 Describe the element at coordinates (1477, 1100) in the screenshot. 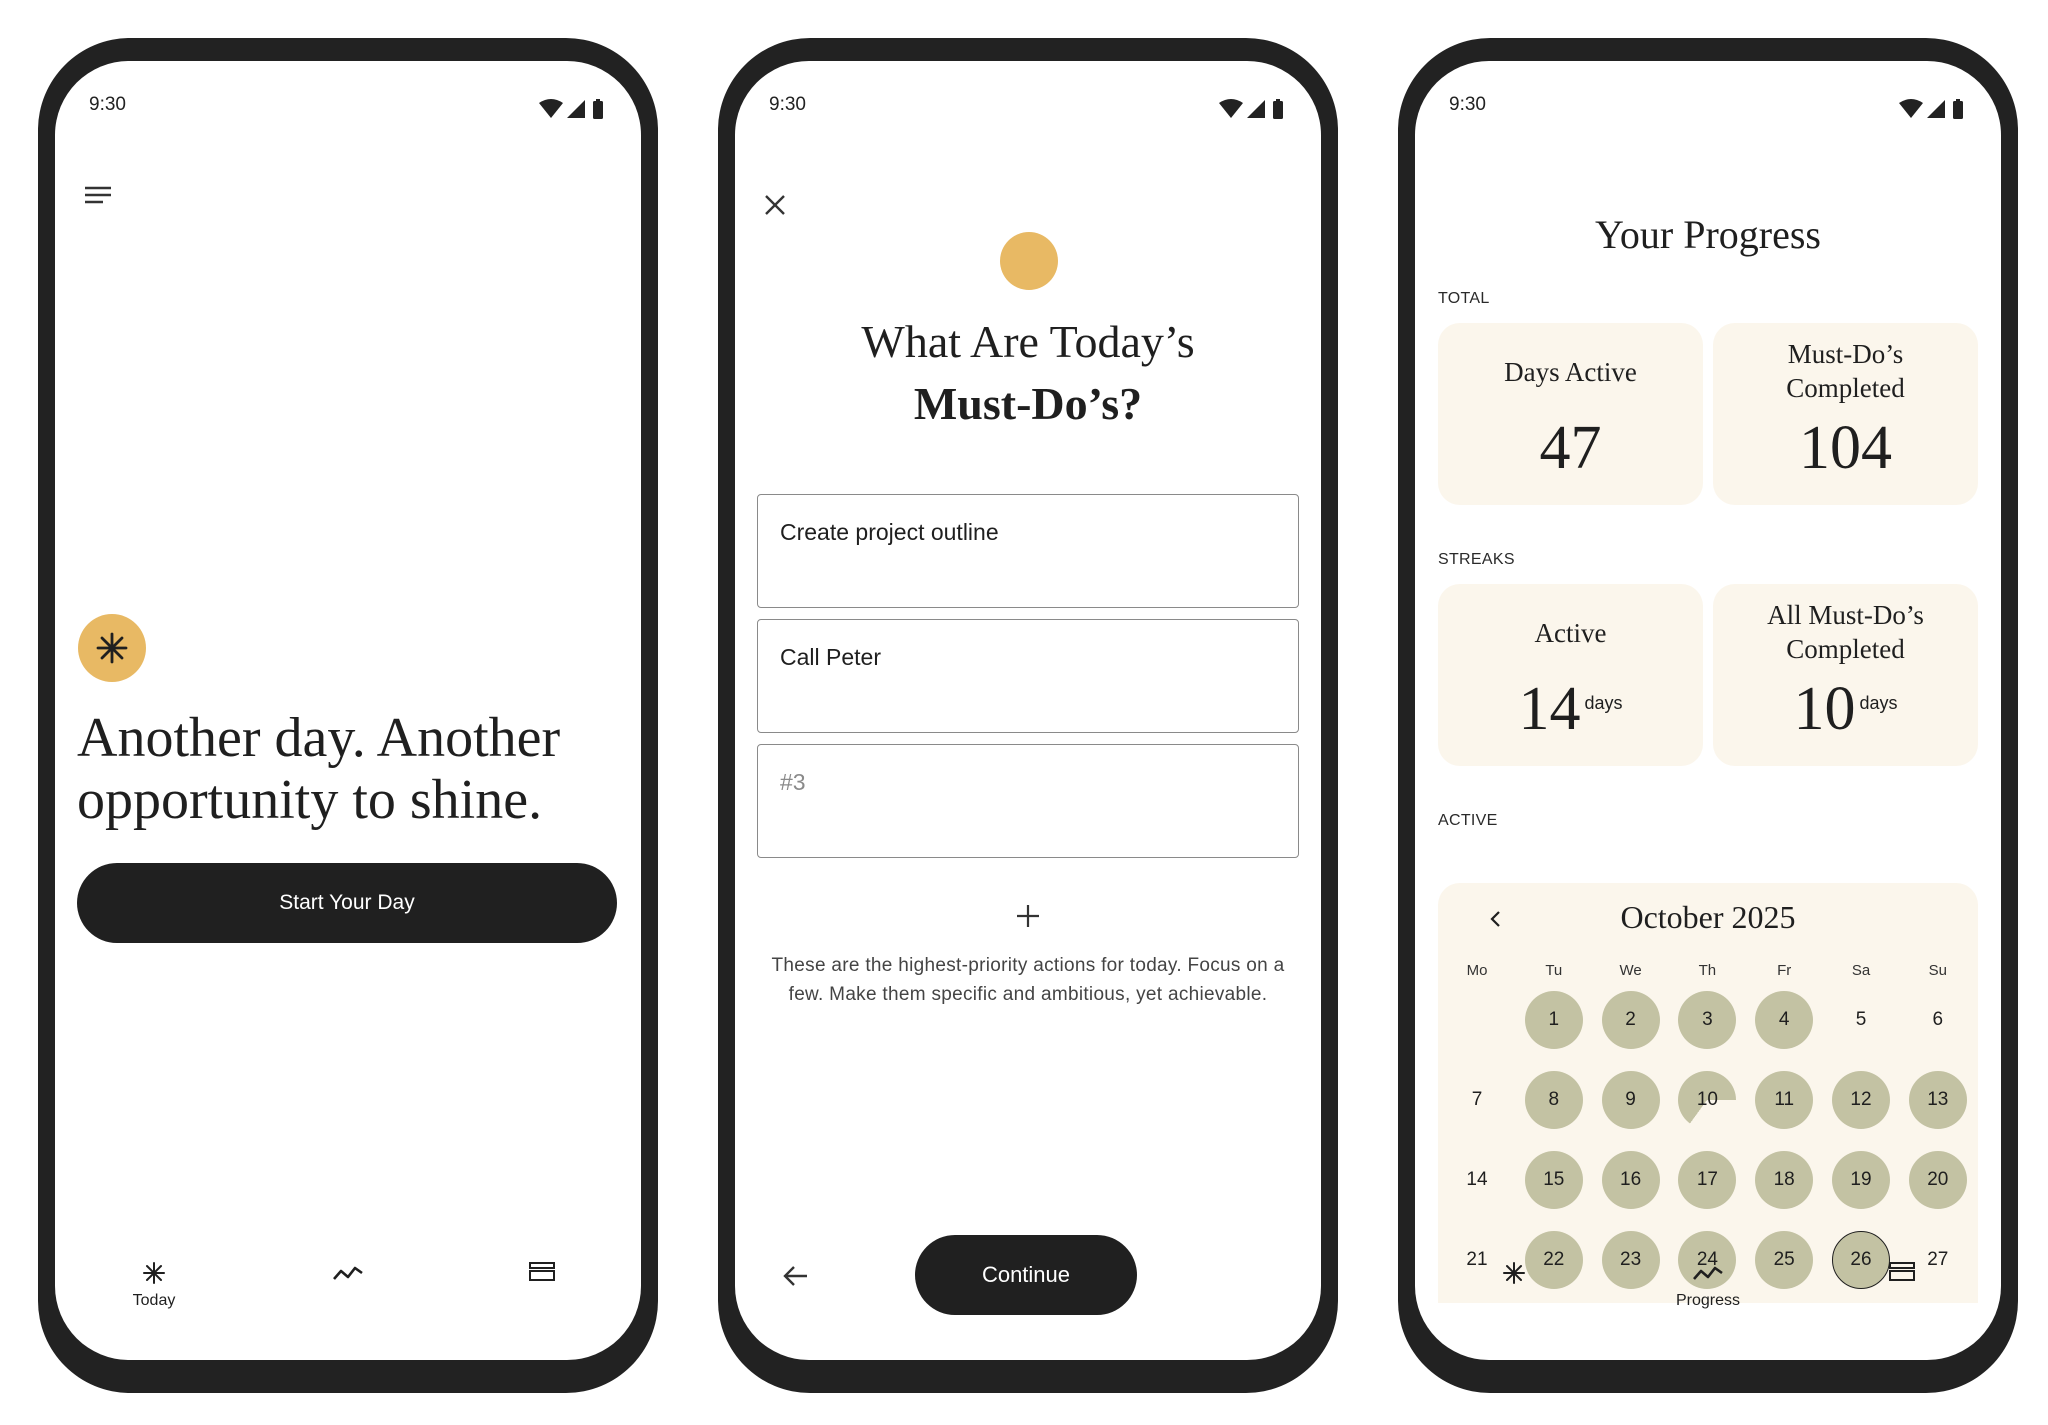

I see `calendar-day: 7` at that location.